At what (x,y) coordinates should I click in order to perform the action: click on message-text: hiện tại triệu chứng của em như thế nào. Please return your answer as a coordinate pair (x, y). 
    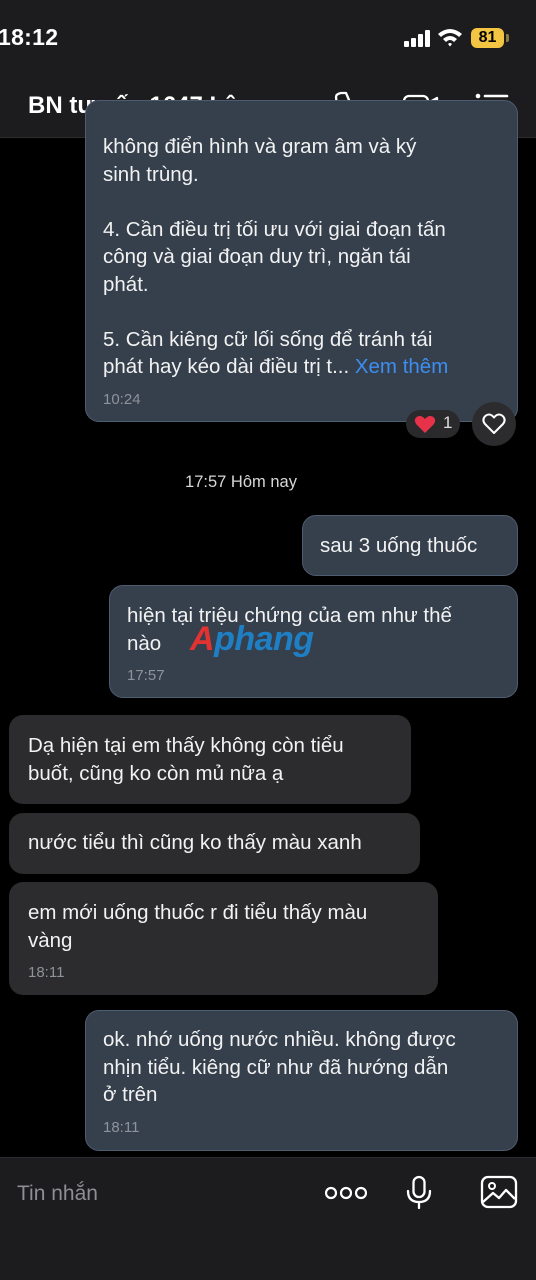
    Looking at the image, I should click on (289, 629).